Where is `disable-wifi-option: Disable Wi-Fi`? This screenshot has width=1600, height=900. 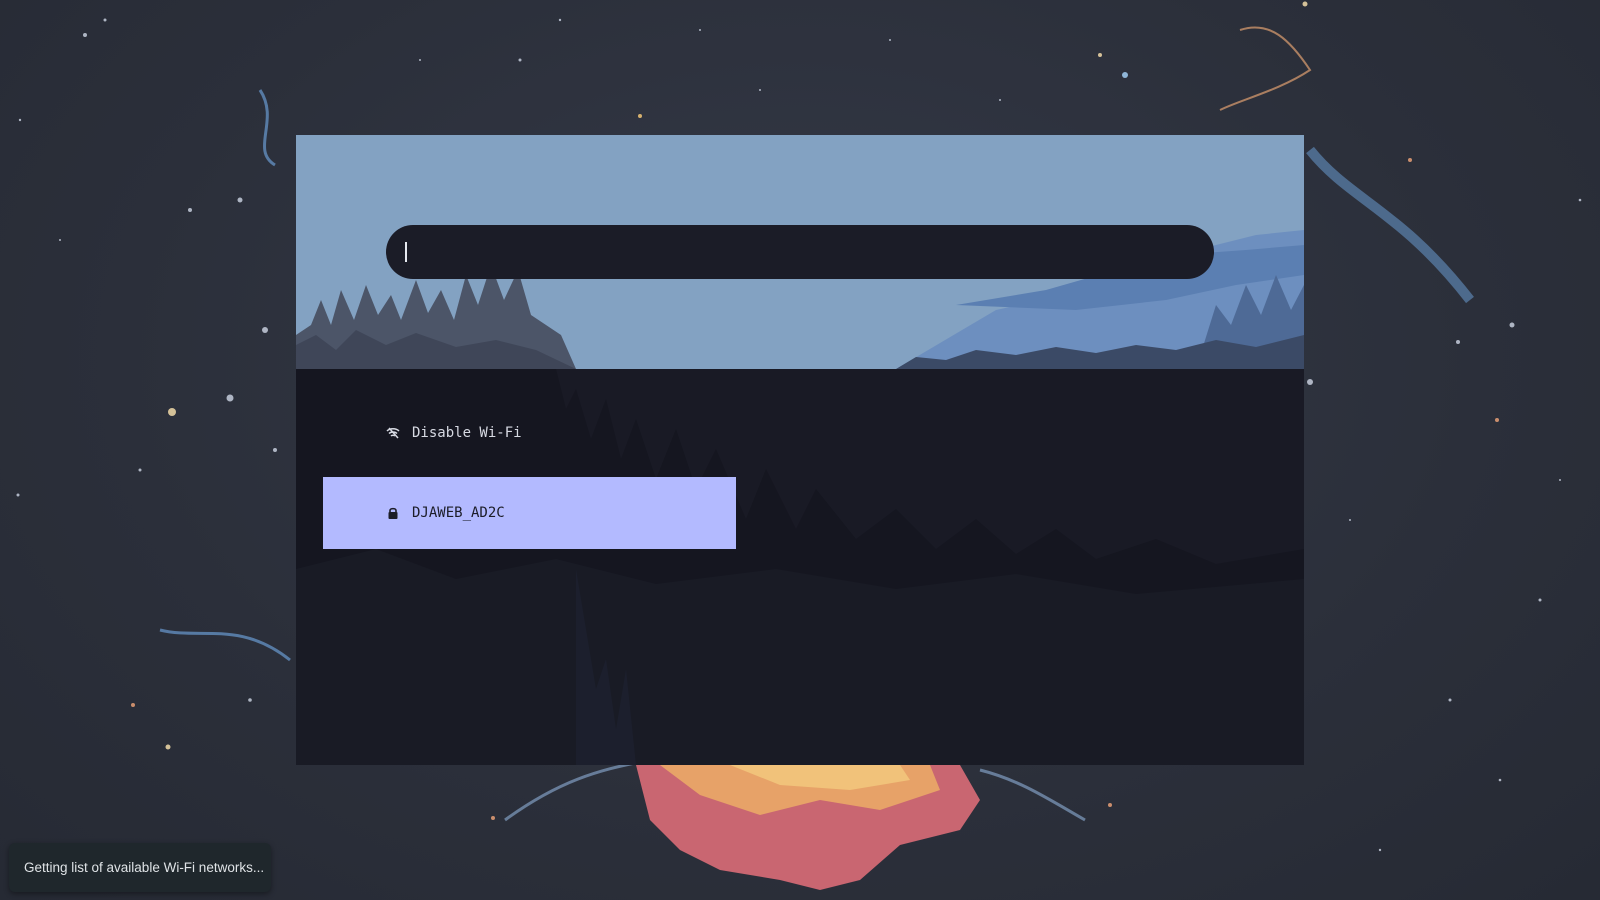
disable-wifi-option: Disable Wi-Fi is located at coordinates (529, 433).